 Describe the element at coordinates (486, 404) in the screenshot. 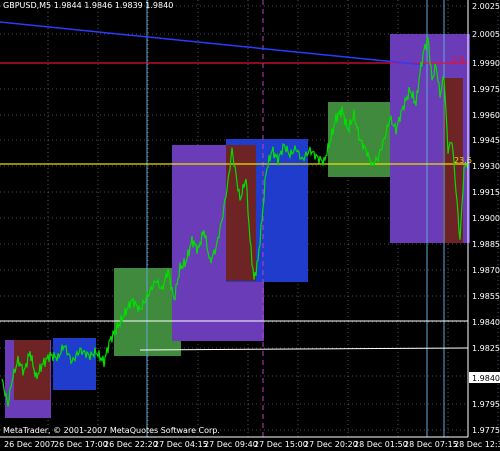

I see `price-tick-label: 1.9795` at that location.